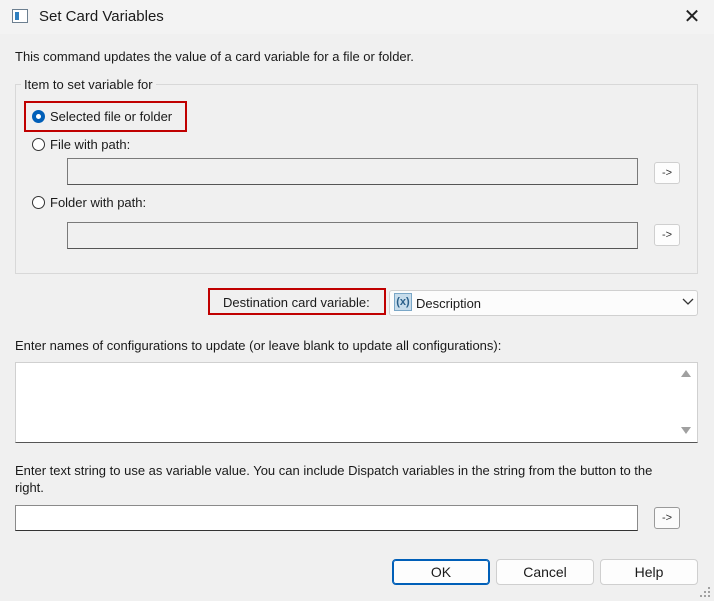 This screenshot has width=714, height=601. Describe the element at coordinates (29, 487) in the screenshot. I see `value-label-line2: right.` at that location.